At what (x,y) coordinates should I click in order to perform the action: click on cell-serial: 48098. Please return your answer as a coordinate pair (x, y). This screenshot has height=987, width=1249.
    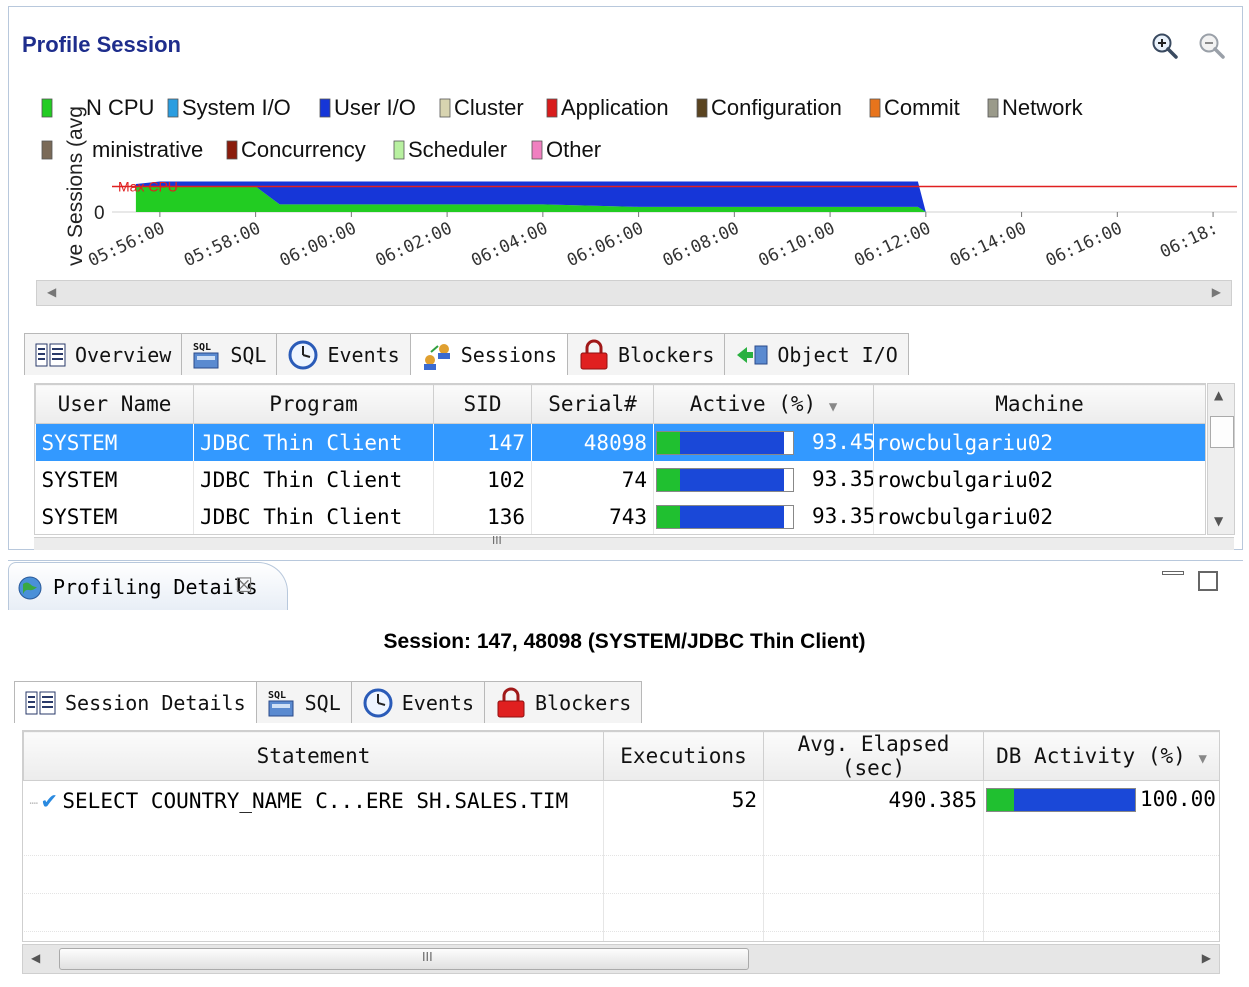
    Looking at the image, I should click on (592, 442).